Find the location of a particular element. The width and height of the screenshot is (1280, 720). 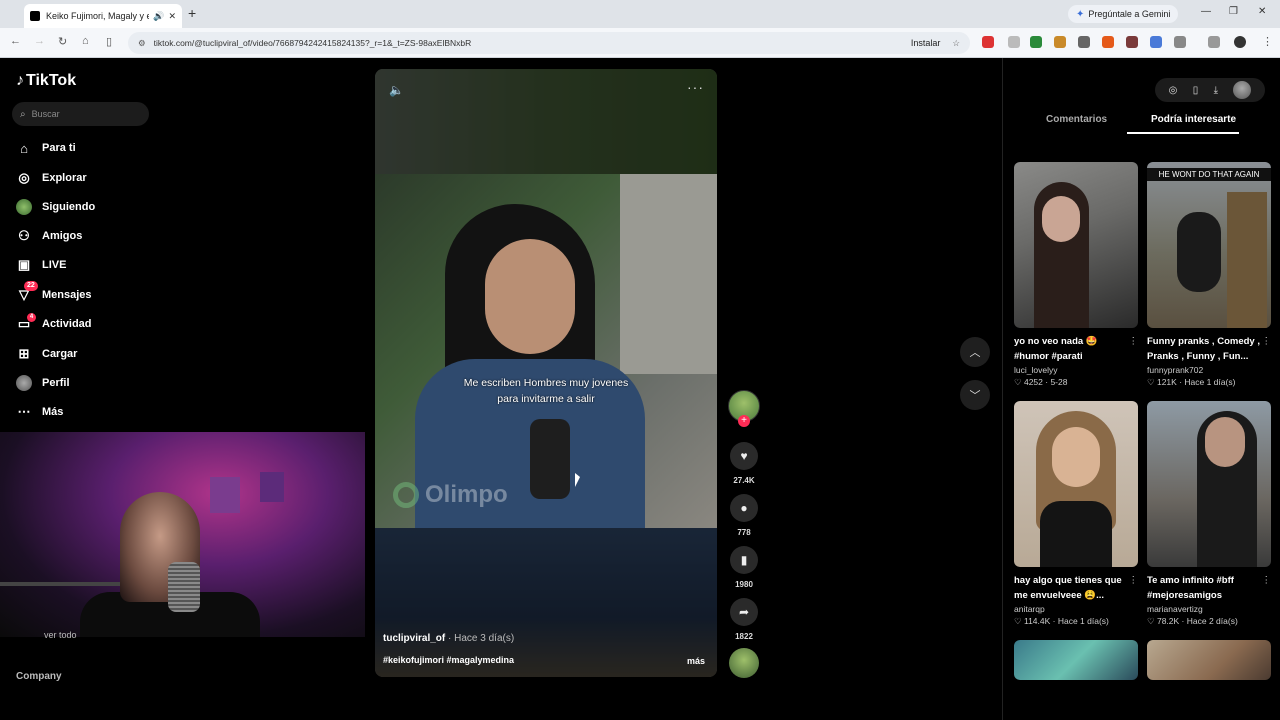

tab-podria-interesarte: Podría interesarte is located at coordinates (1193, 119).